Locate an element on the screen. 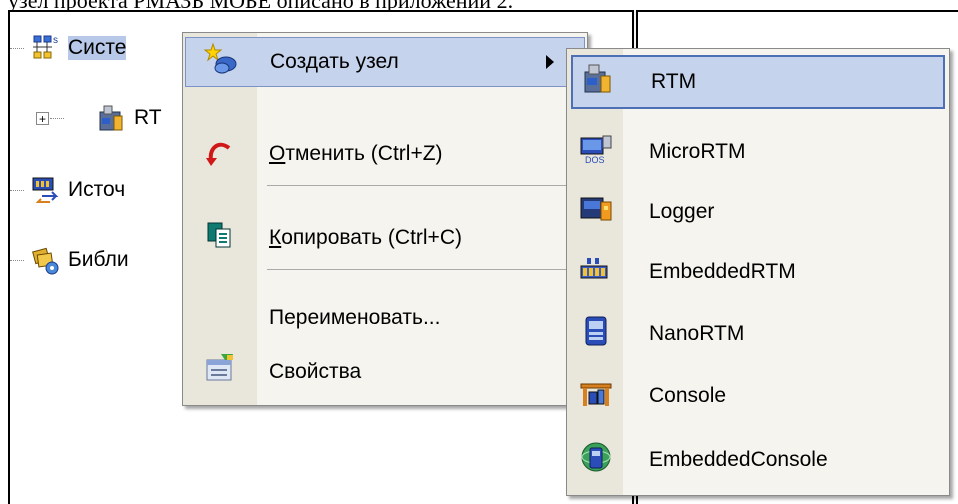 The width and height of the screenshot is (958, 504). submenu-arrow-icon is located at coordinates (550, 62).